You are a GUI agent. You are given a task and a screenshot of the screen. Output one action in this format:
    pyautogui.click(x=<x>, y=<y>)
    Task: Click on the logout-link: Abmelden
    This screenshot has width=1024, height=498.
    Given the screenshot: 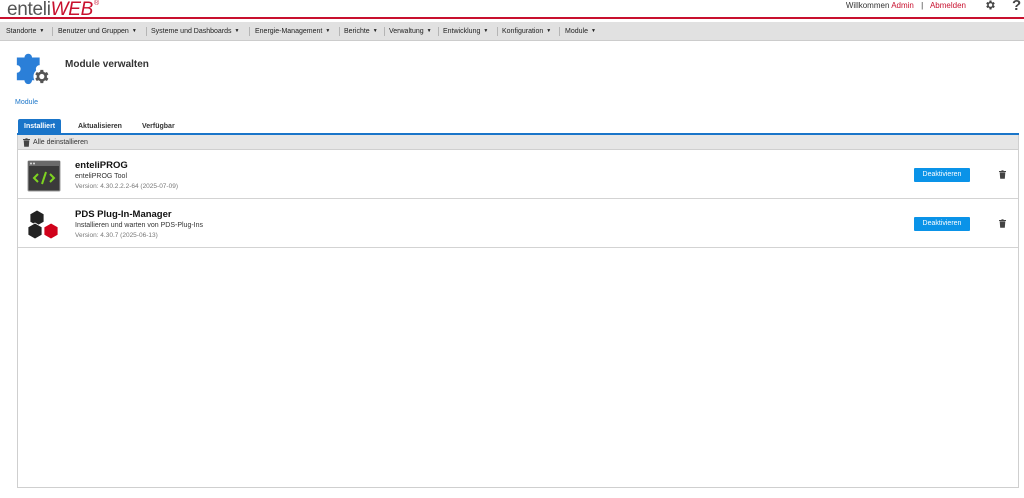 What is the action you would take?
    pyautogui.click(x=948, y=5)
    